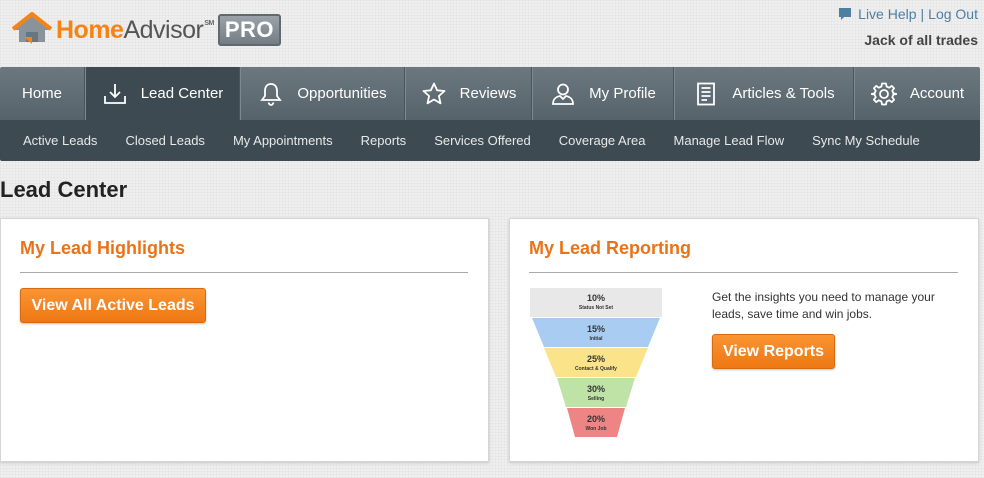  What do you see at coordinates (60, 140) in the screenshot?
I see `subnav-active-leads: Active Leads` at bounding box center [60, 140].